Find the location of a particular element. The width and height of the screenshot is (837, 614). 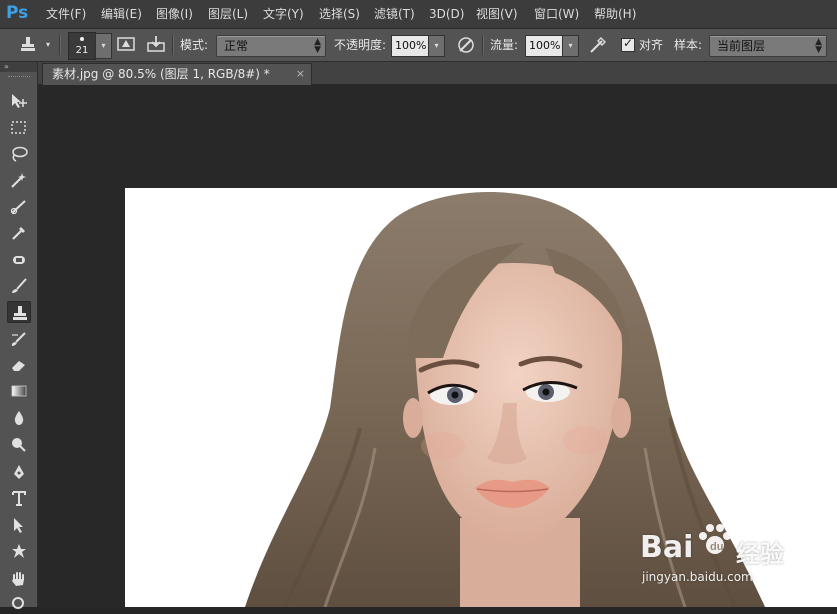

custom-shape-icon is located at coordinates (19, 551).